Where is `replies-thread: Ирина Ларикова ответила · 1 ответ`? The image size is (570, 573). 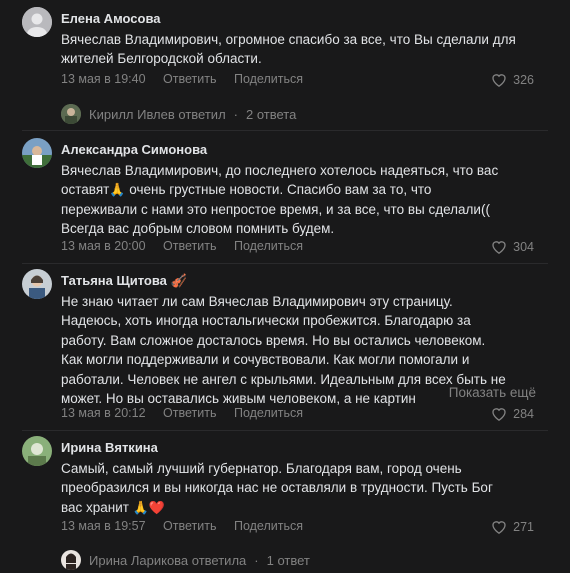 replies-thread: Ирина Ларикова ответила · 1 ответ is located at coordinates (185, 560).